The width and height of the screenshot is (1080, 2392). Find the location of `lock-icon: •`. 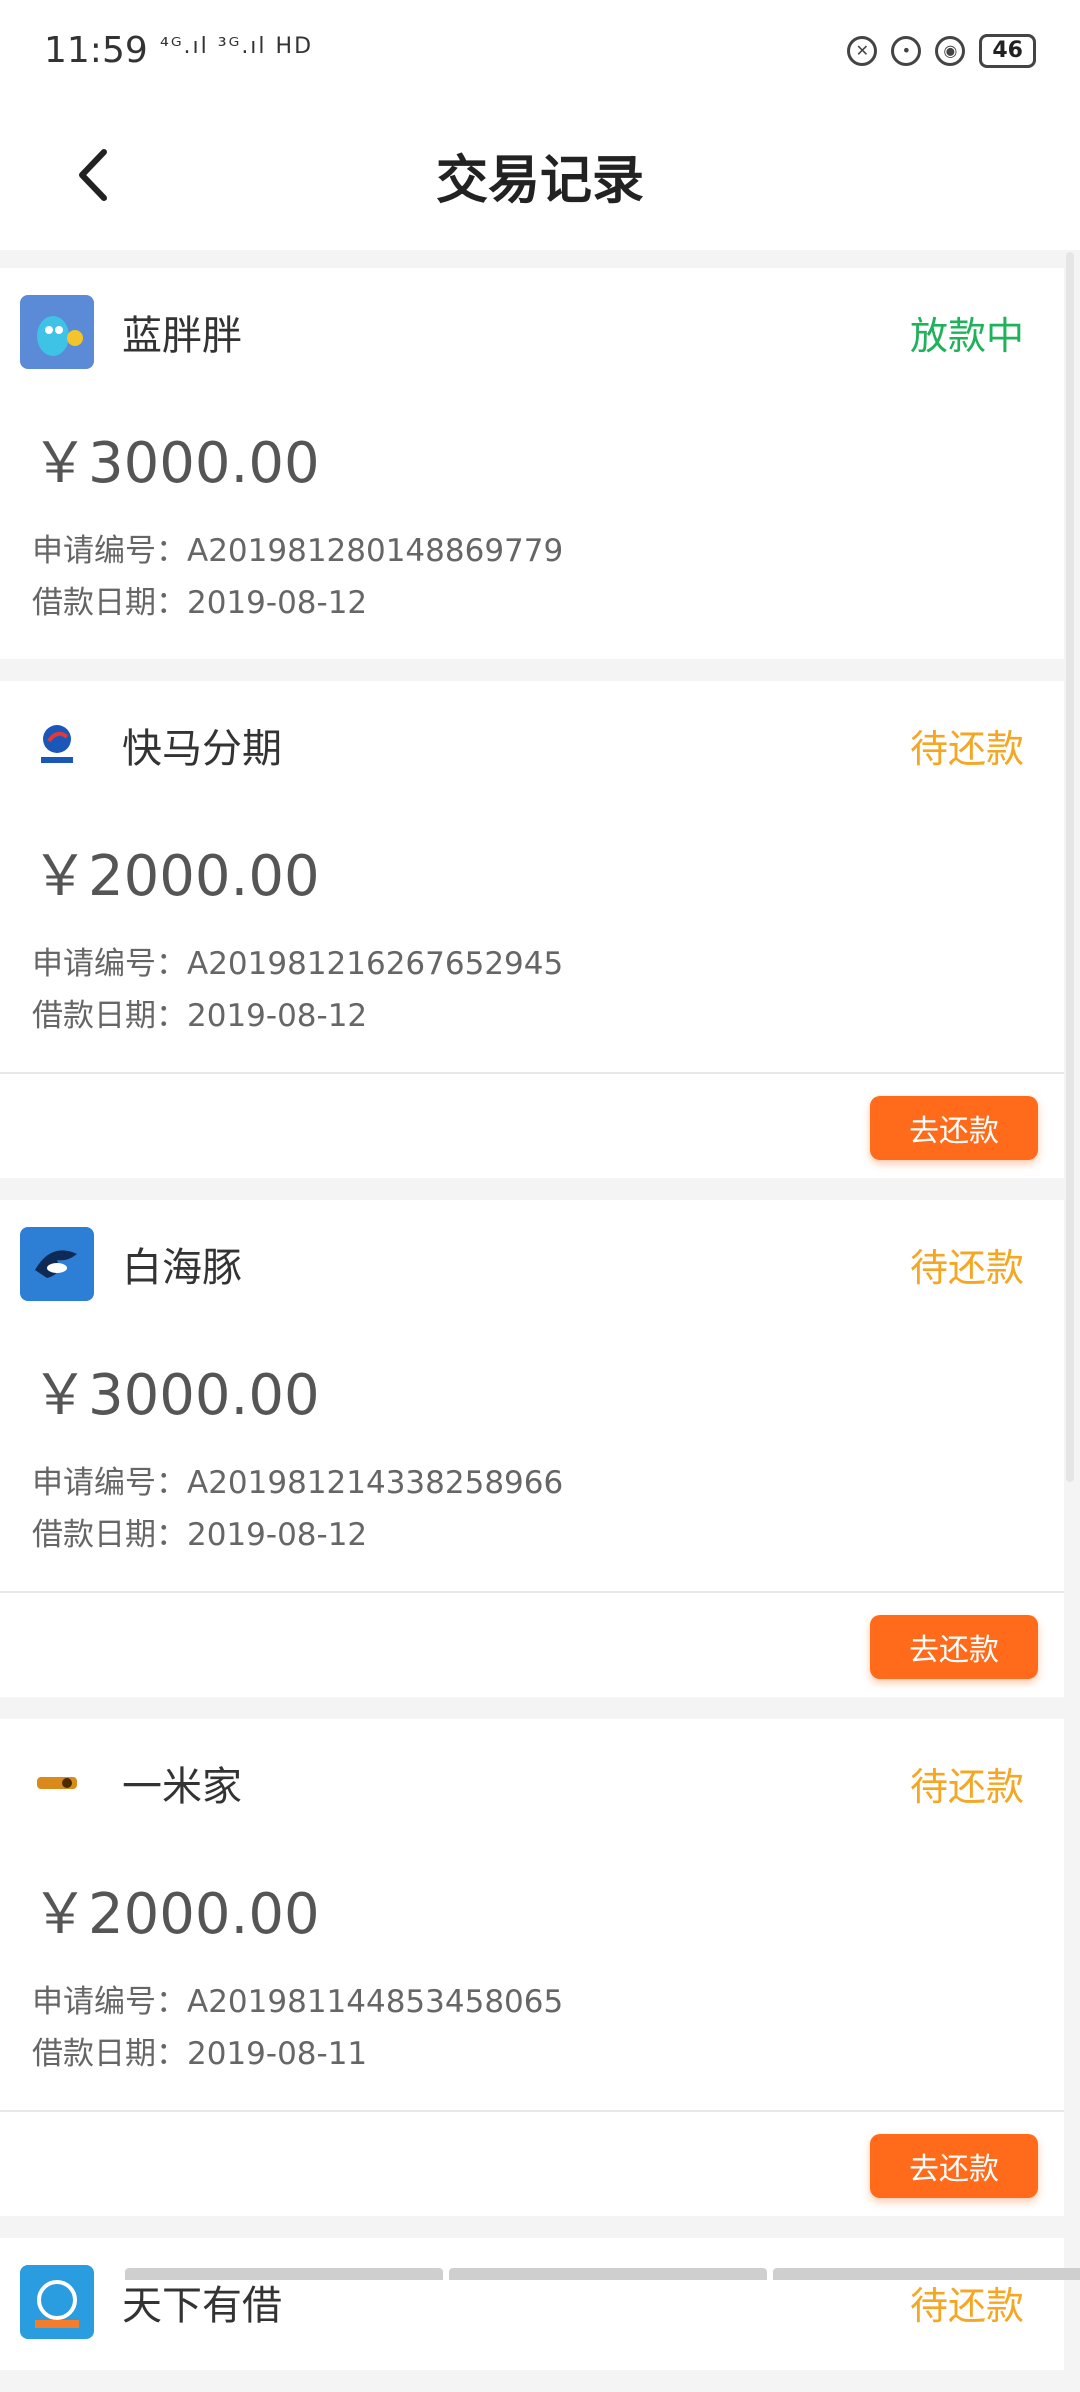

lock-icon: • is located at coordinates (906, 51).